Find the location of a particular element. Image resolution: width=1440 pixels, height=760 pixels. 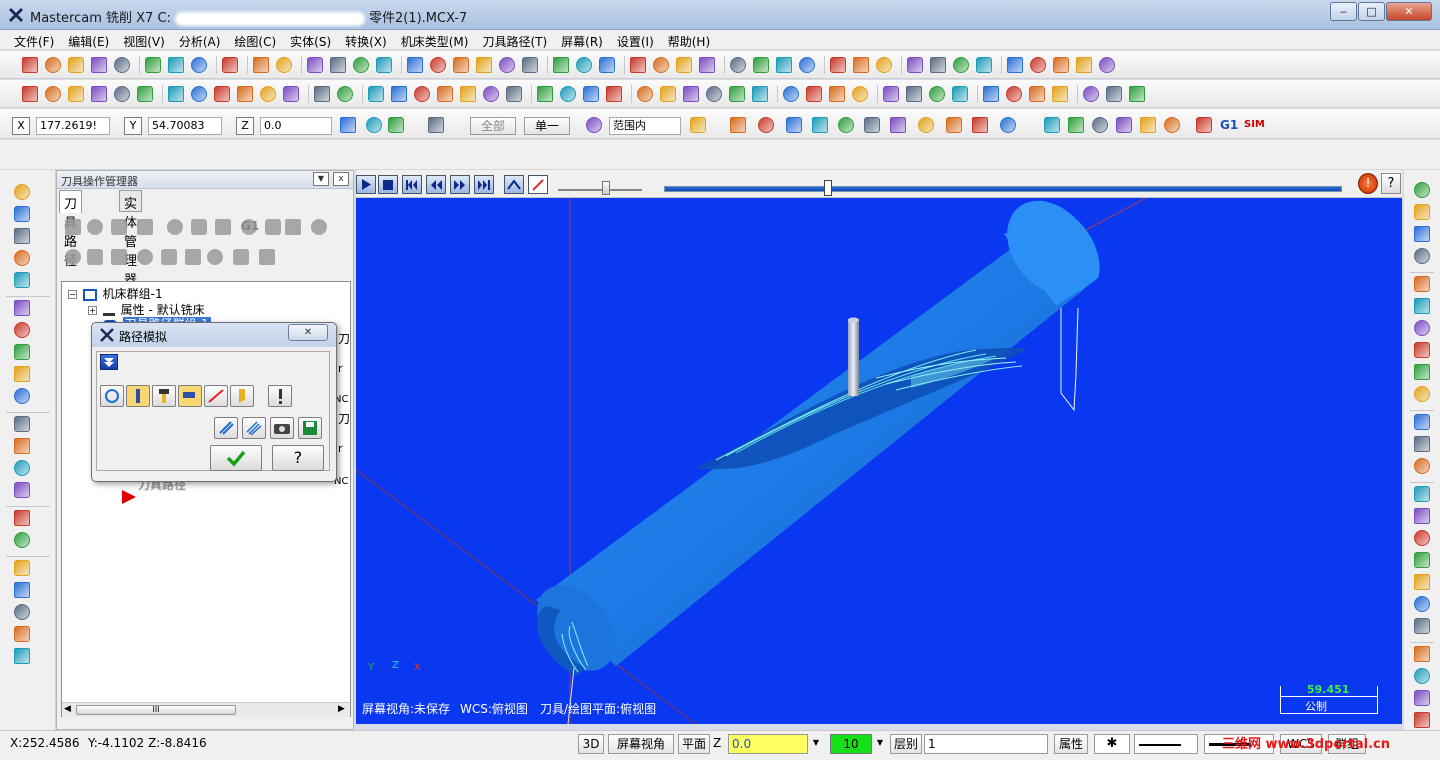

scroll-thumb: III is located at coordinates (156, 710).